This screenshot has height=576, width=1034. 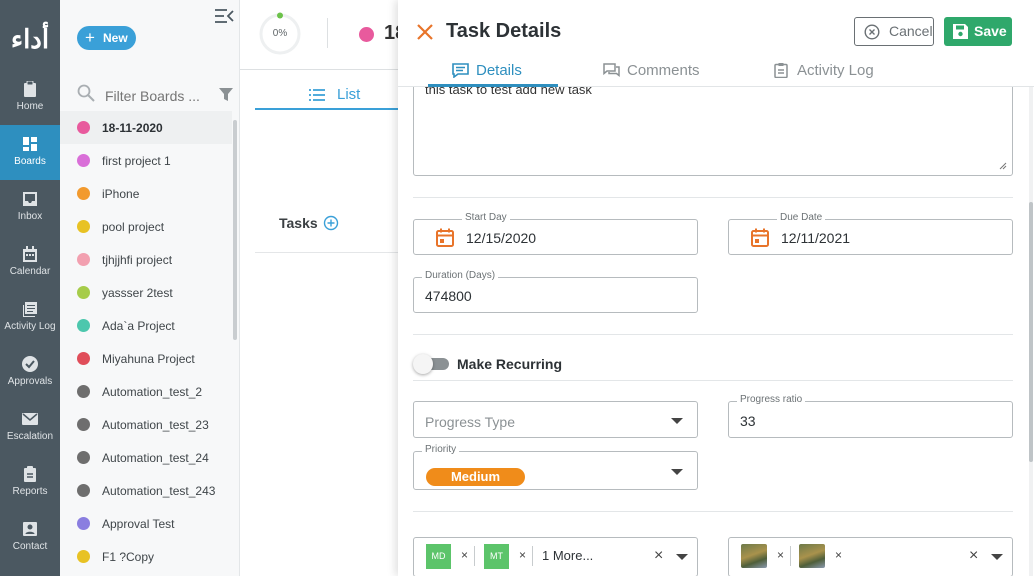 I want to click on nav-item-boards: Boards, so click(x=30, y=152).